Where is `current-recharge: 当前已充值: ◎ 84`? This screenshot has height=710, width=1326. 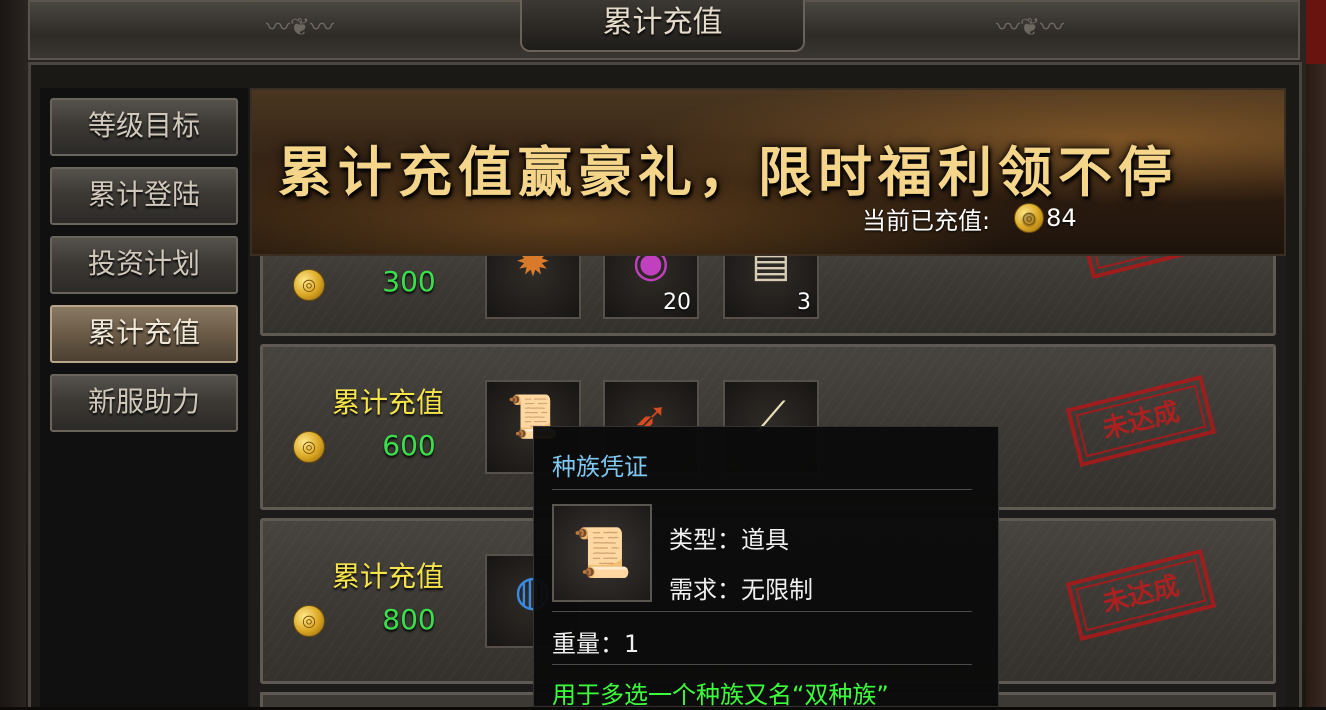 current-recharge: 当前已充值: ◎ 84 is located at coordinates (969, 218).